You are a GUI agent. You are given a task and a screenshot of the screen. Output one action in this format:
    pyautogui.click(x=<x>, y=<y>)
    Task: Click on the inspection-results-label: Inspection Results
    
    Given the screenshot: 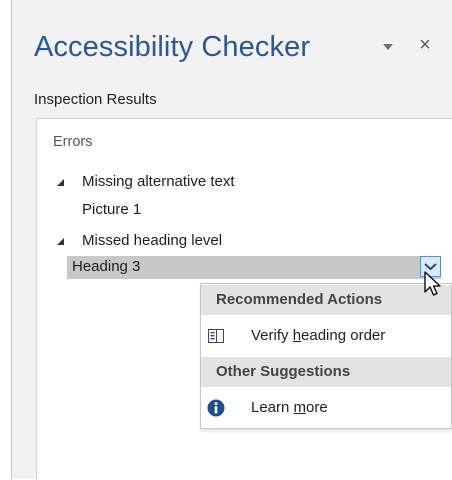 What is the action you would take?
    pyautogui.click(x=95, y=99)
    